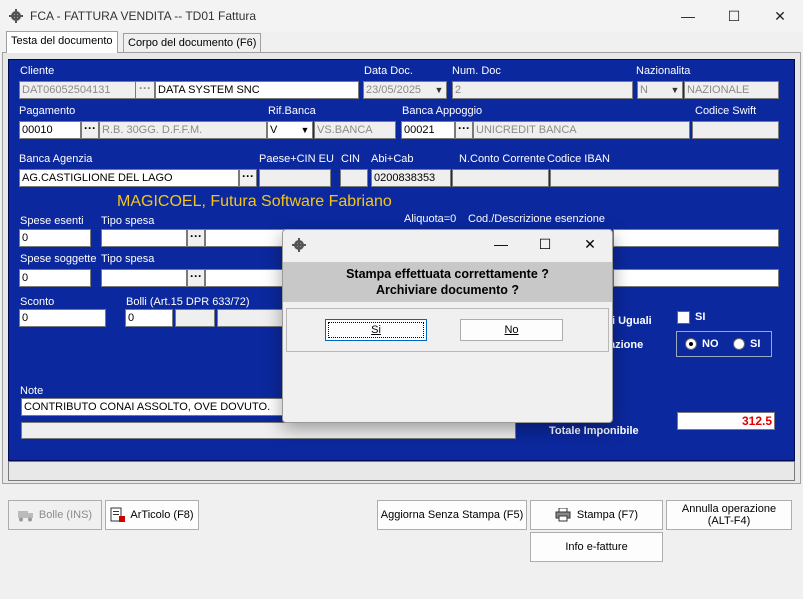 This screenshot has width=803, height=599. What do you see at coordinates (52, 221) in the screenshot?
I see `spese-esenti-label: Spese esenti` at bounding box center [52, 221].